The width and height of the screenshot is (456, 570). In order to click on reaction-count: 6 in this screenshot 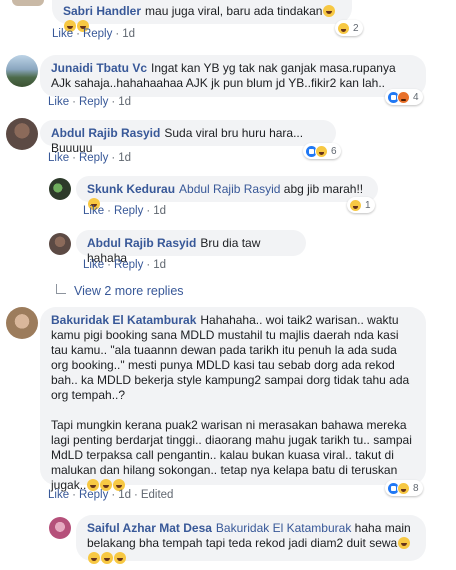, I will do `click(334, 151)`.